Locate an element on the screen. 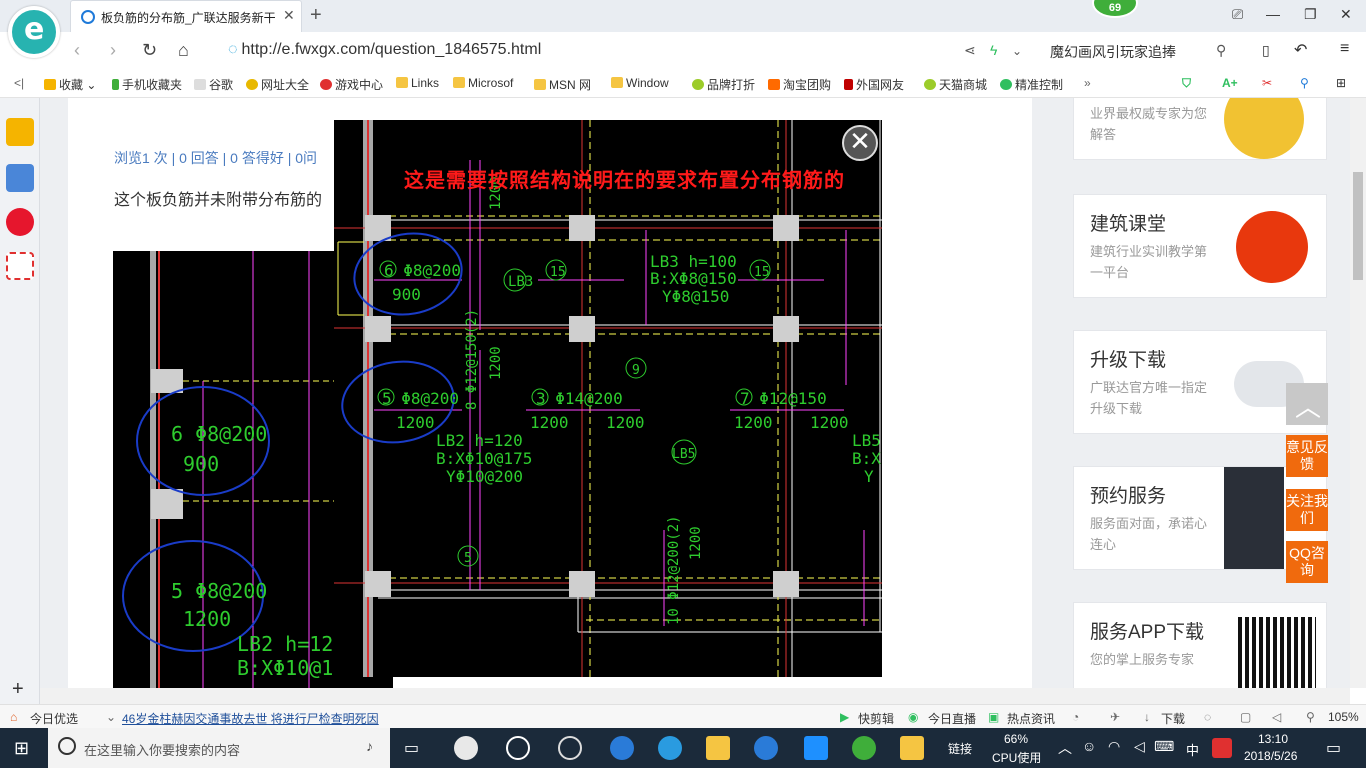  collapse-icon: <| is located at coordinates (19, 83).